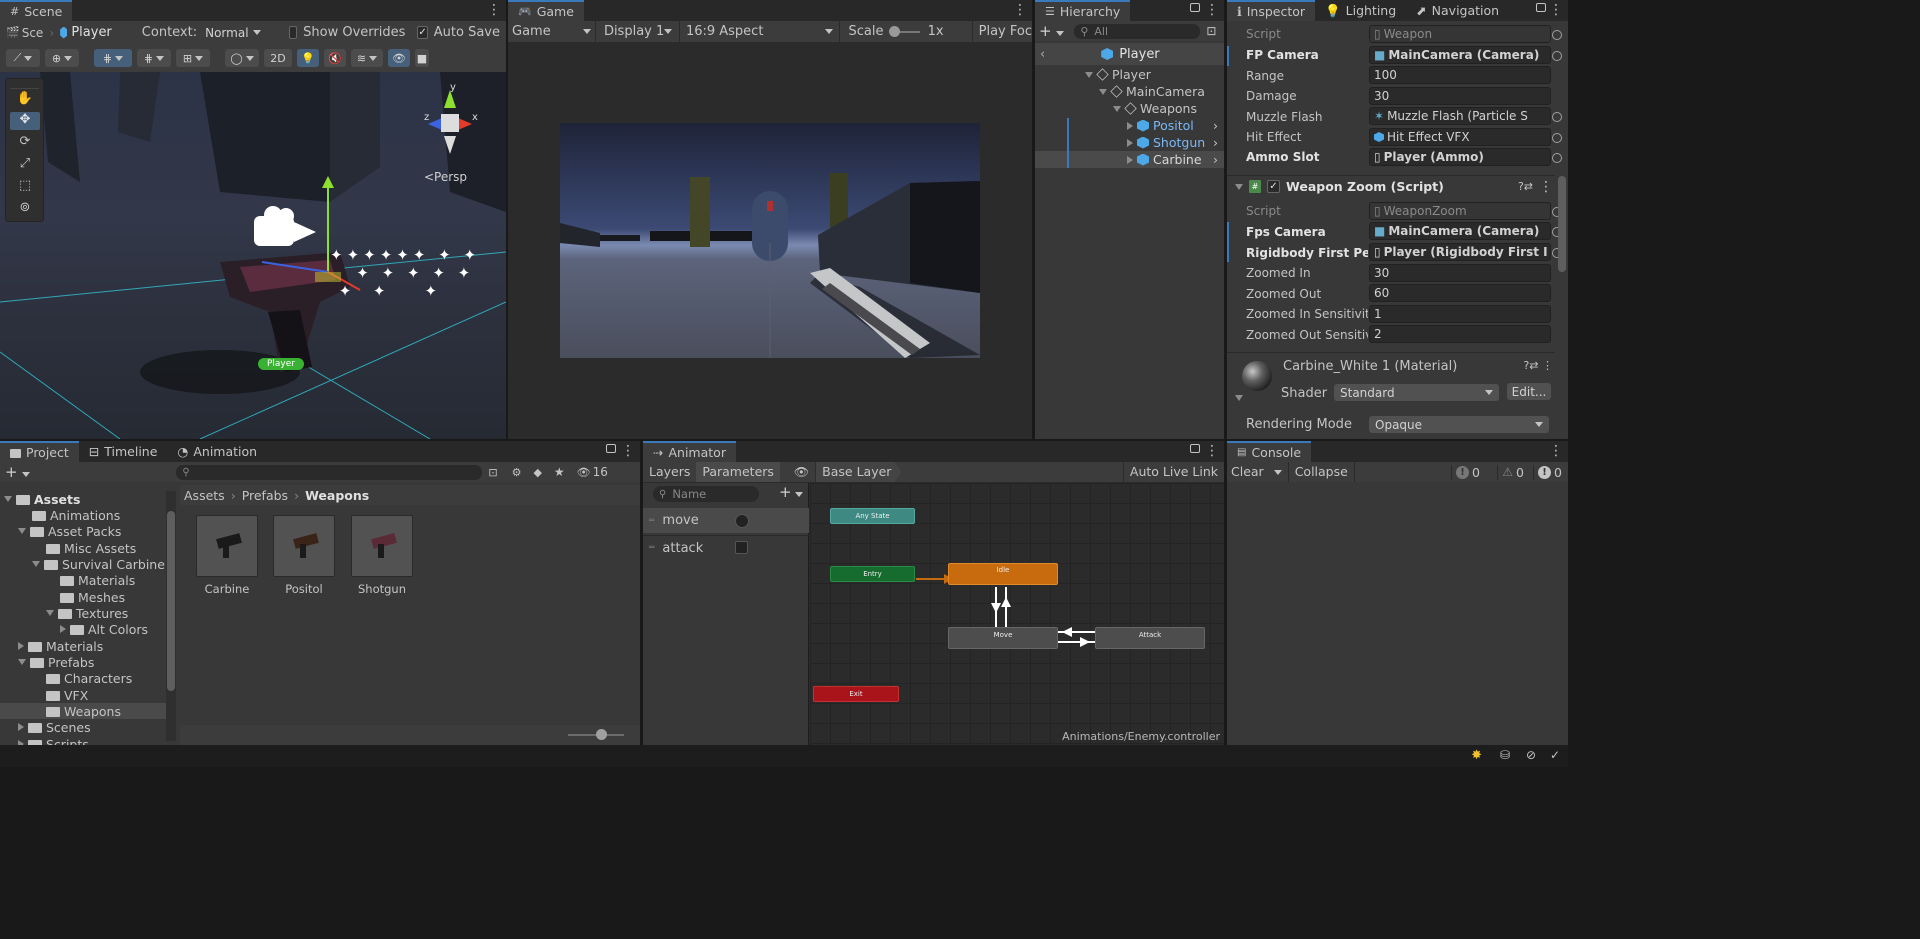 The width and height of the screenshot is (1920, 939). What do you see at coordinates (1460, 293) in the screenshot?
I see `zoomed-out-field: 60` at bounding box center [1460, 293].